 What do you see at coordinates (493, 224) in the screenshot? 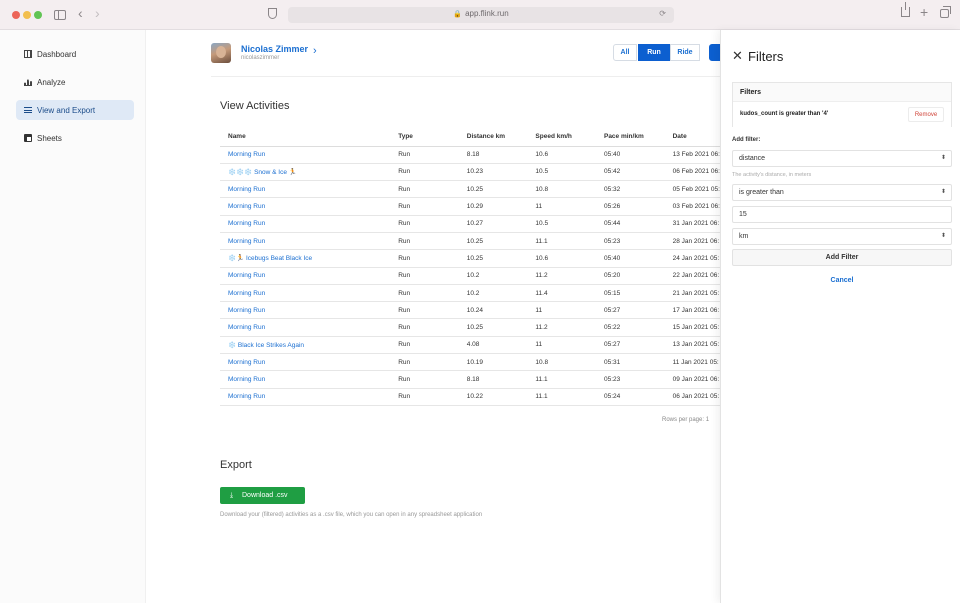
I see `table-cell: 10.27` at bounding box center [493, 224].